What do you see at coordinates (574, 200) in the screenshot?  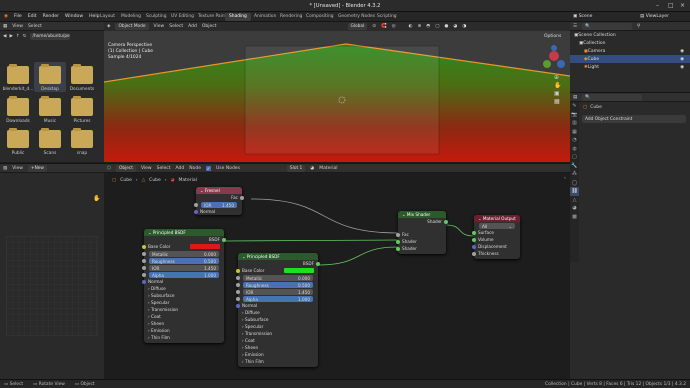 I see `data-tab-icon: △` at bounding box center [574, 200].